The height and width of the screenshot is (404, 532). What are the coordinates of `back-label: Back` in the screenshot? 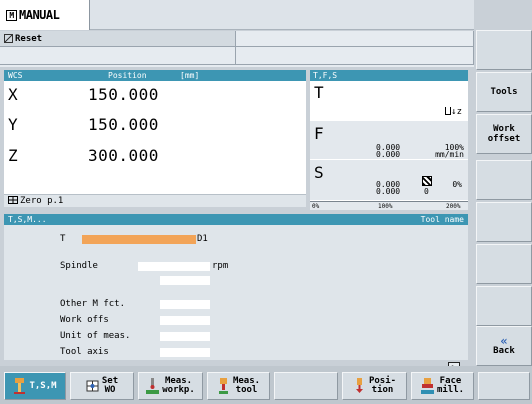 It's located at (504, 351).